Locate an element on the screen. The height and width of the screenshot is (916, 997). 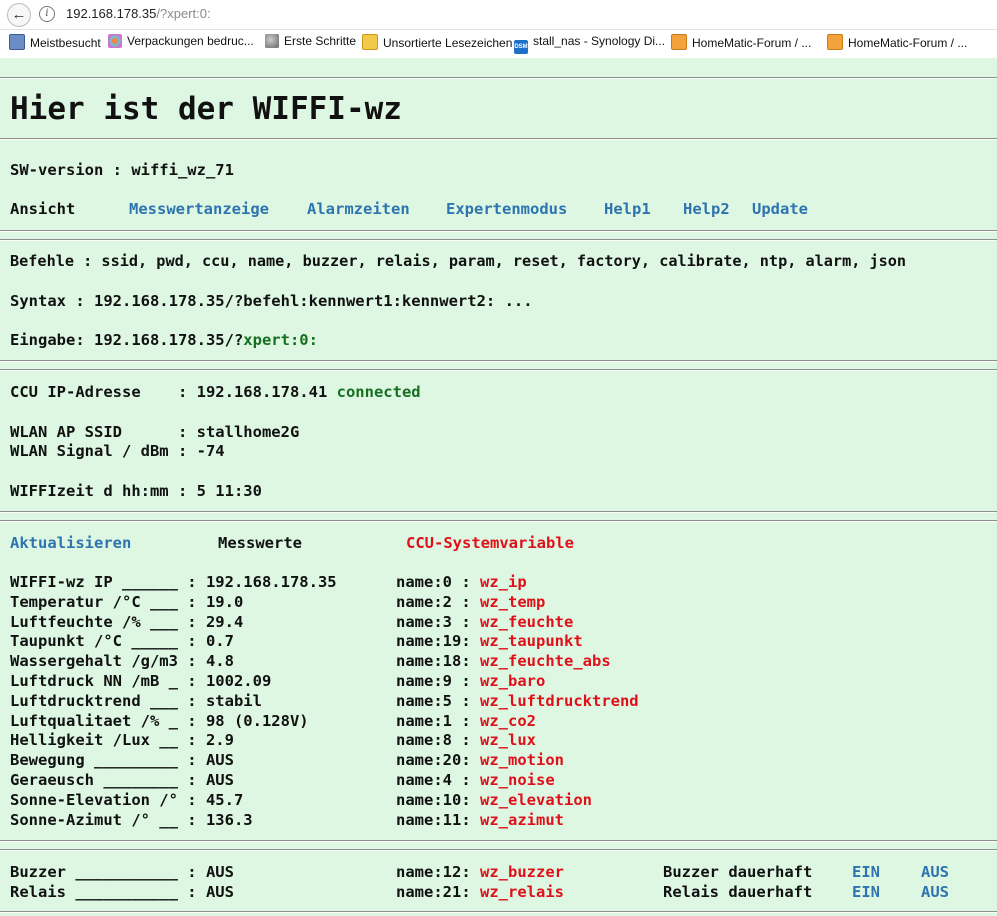
globe-icon is located at coordinates (272, 41).